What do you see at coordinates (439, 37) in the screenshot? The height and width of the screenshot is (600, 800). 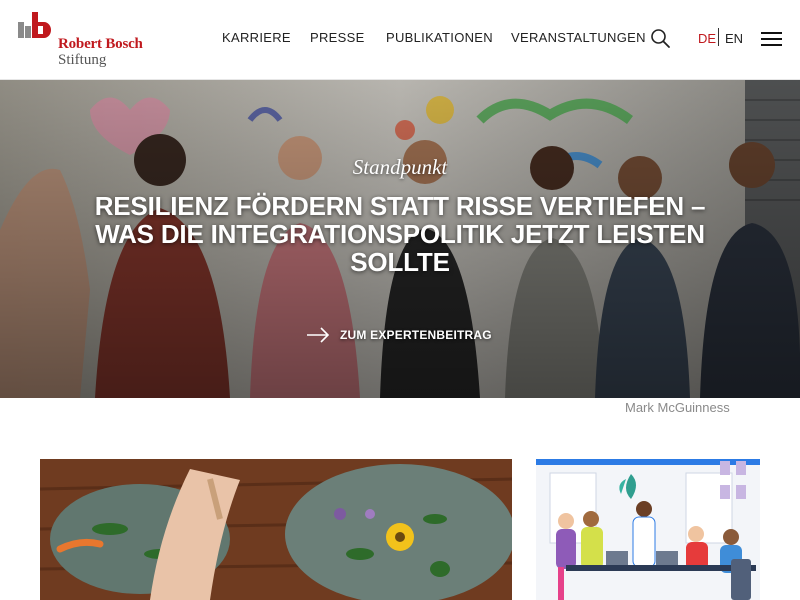 I see `nav-item-publikationen: PUBLIKATIONEN` at bounding box center [439, 37].